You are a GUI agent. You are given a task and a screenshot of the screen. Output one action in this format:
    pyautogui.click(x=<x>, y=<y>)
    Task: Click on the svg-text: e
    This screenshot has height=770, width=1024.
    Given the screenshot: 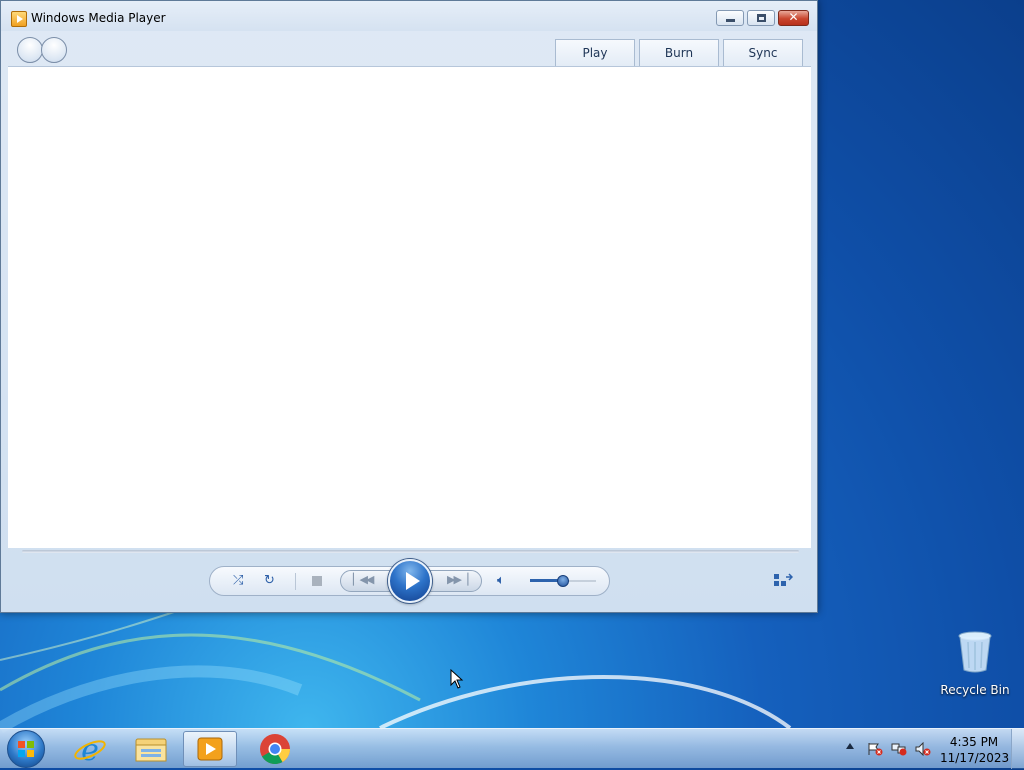 What is the action you would take?
    pyautogui.click(x=90, y=750)
    